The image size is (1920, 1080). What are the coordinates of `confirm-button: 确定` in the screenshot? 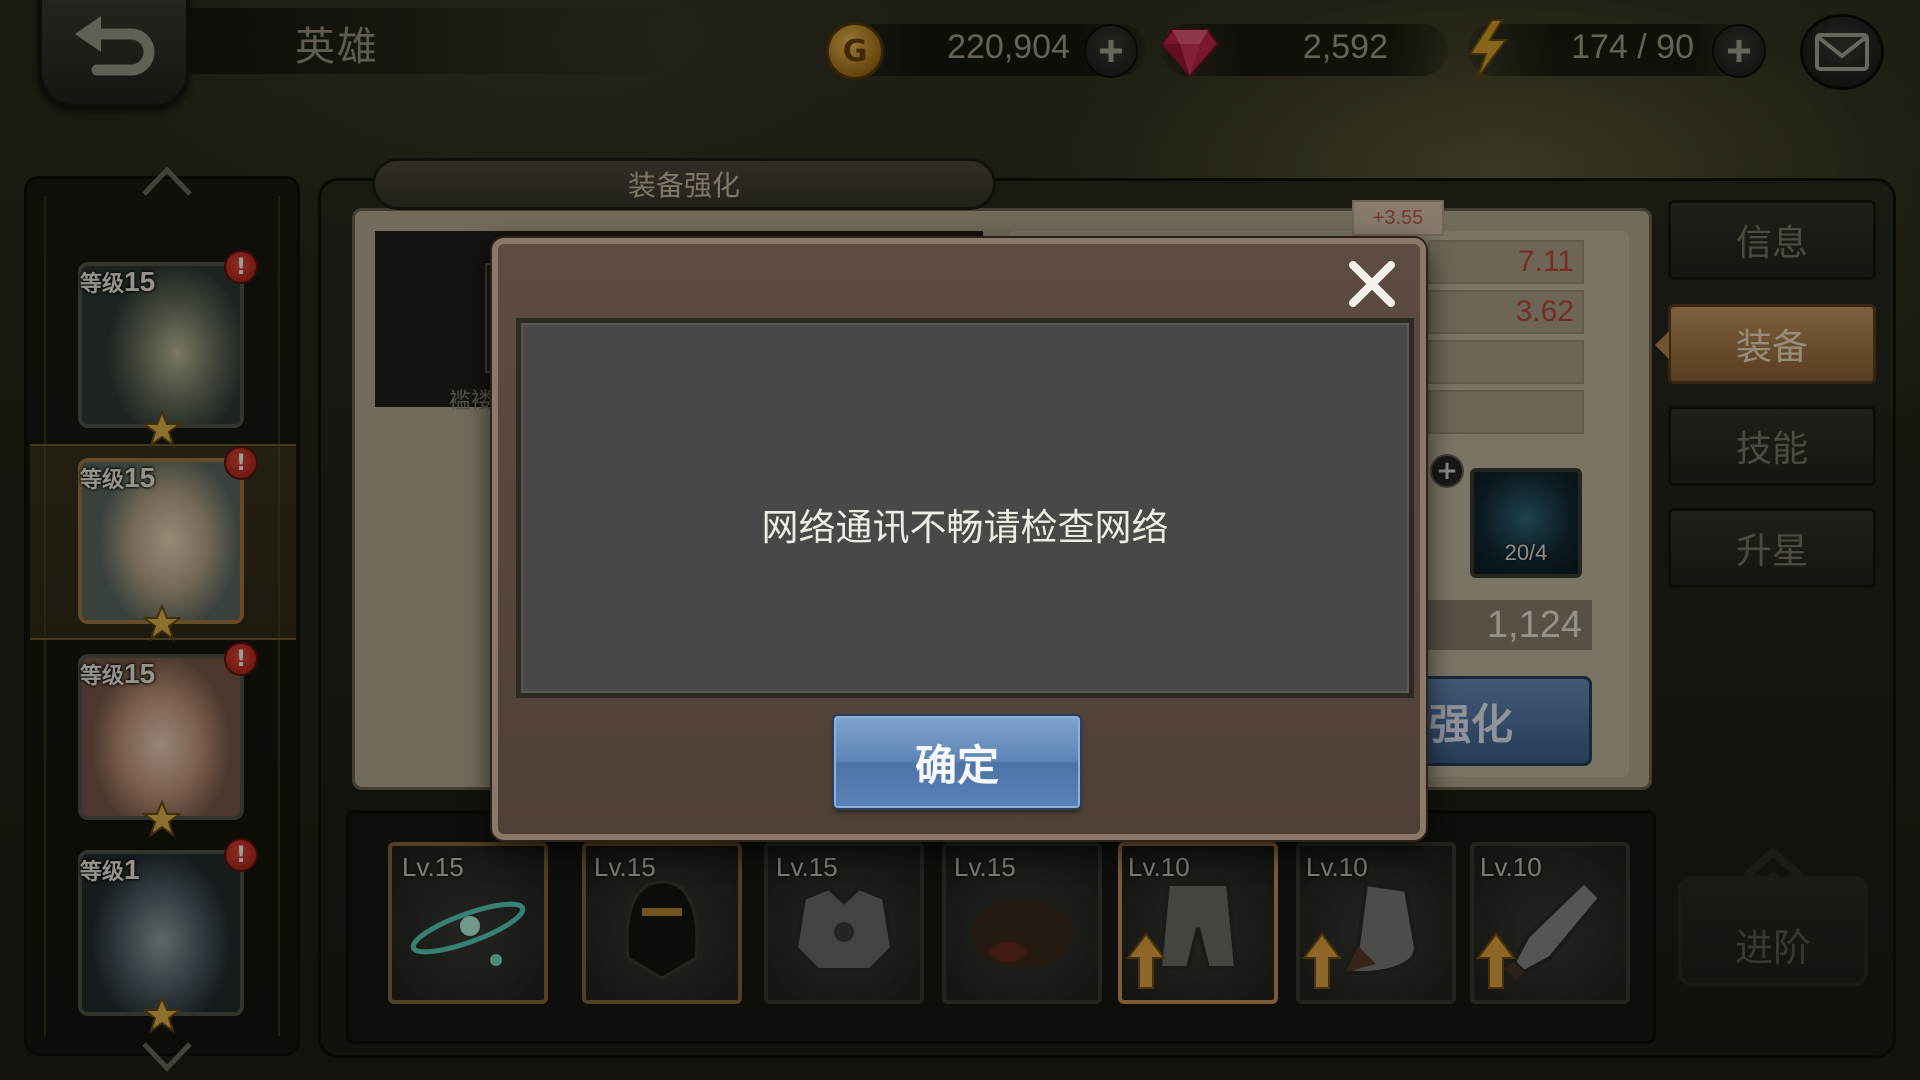 It's located at (957, 762).